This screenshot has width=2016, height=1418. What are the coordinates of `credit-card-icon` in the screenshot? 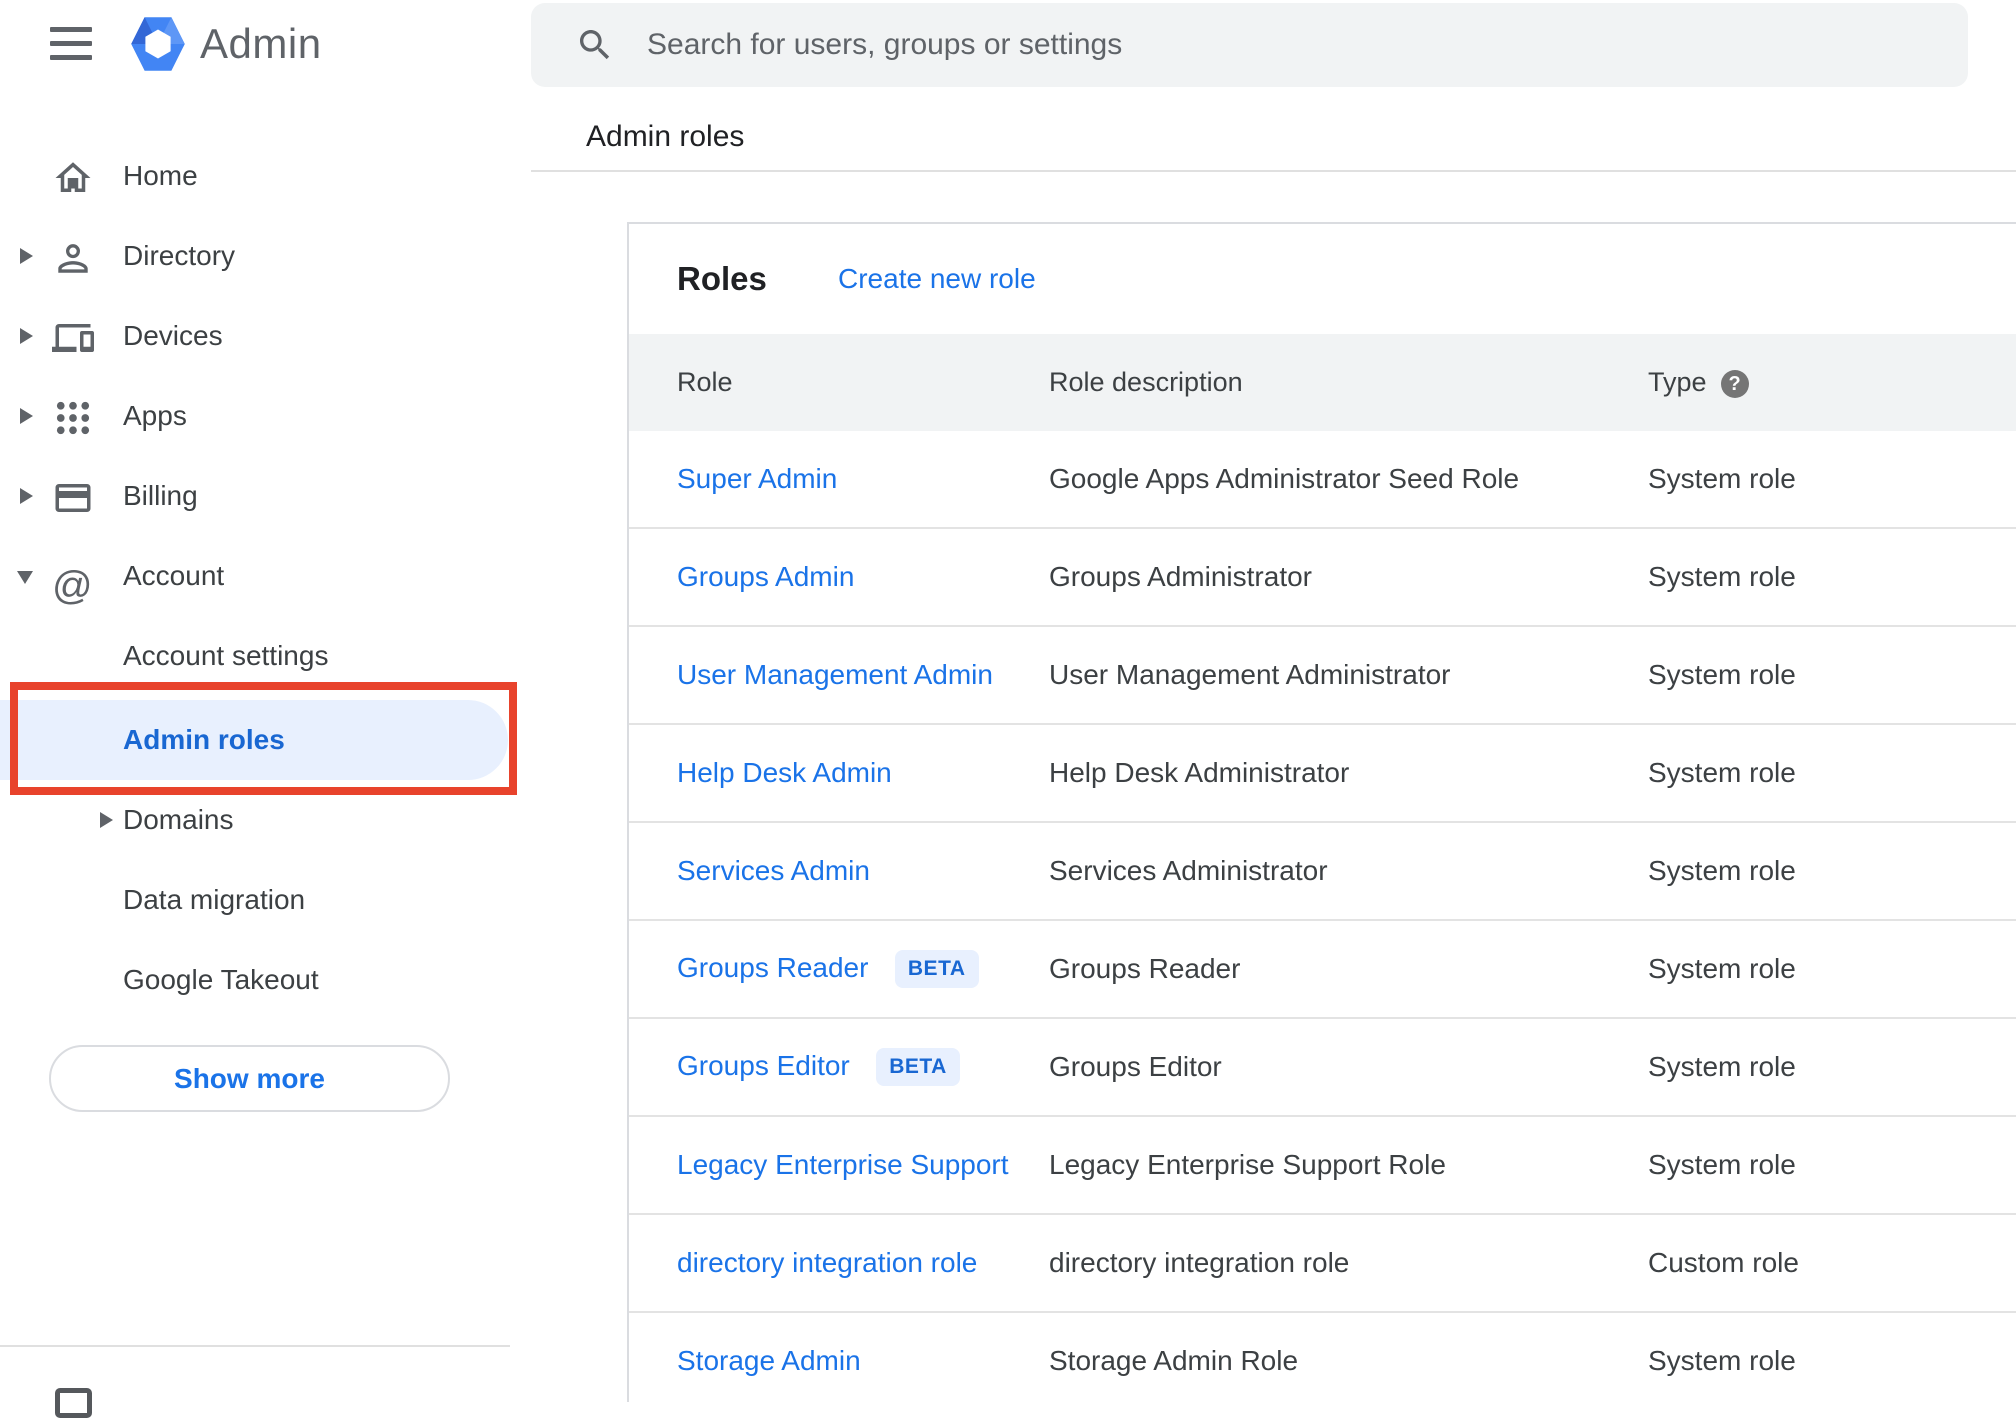 It's located at (73, 496).